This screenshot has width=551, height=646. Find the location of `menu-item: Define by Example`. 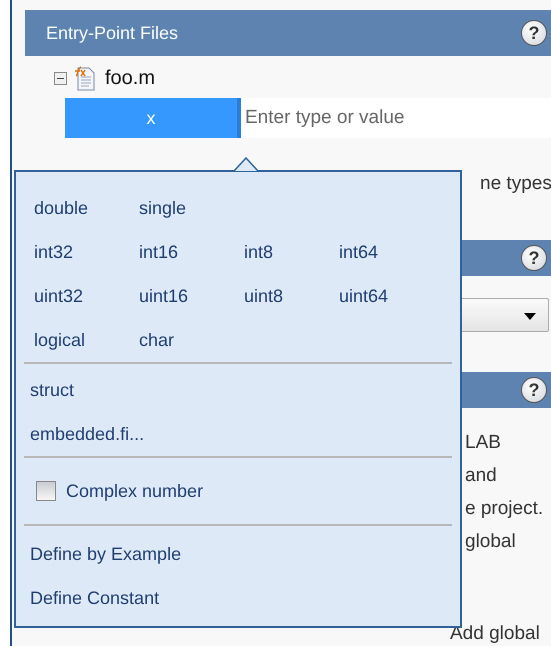

menu-item: Define by Example is located at coordinates (245, 554).